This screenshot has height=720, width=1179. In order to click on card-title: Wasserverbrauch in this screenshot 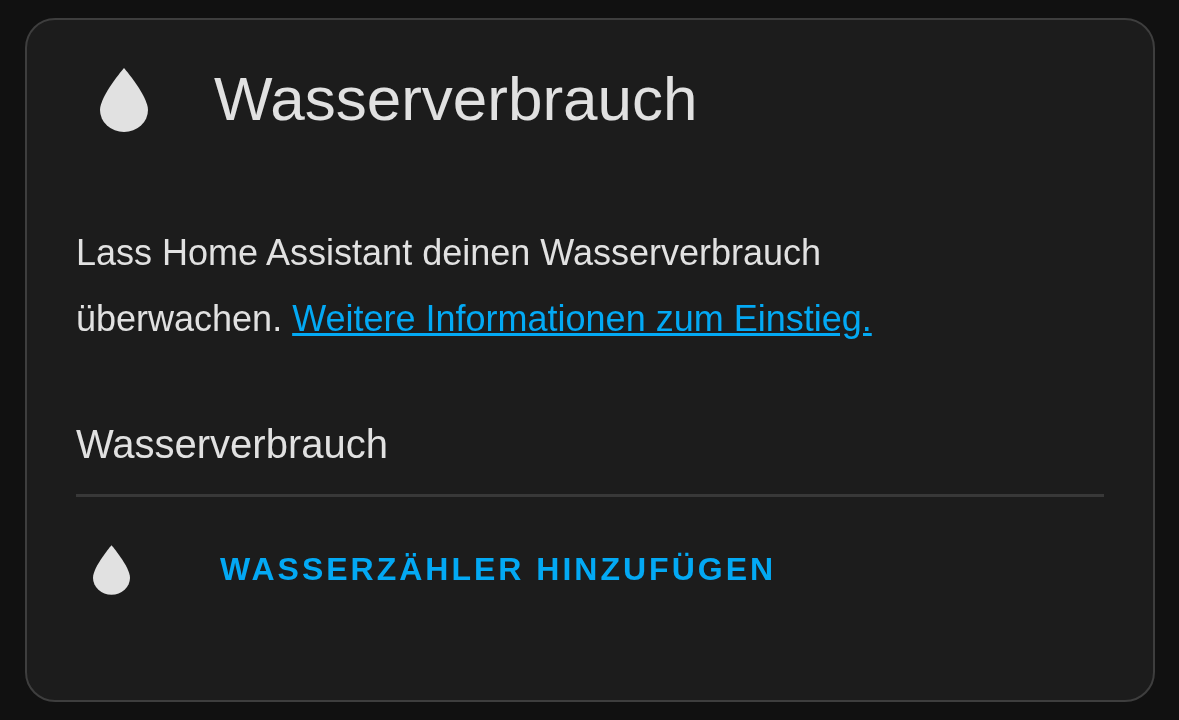, I will do `click(456, 99)`.